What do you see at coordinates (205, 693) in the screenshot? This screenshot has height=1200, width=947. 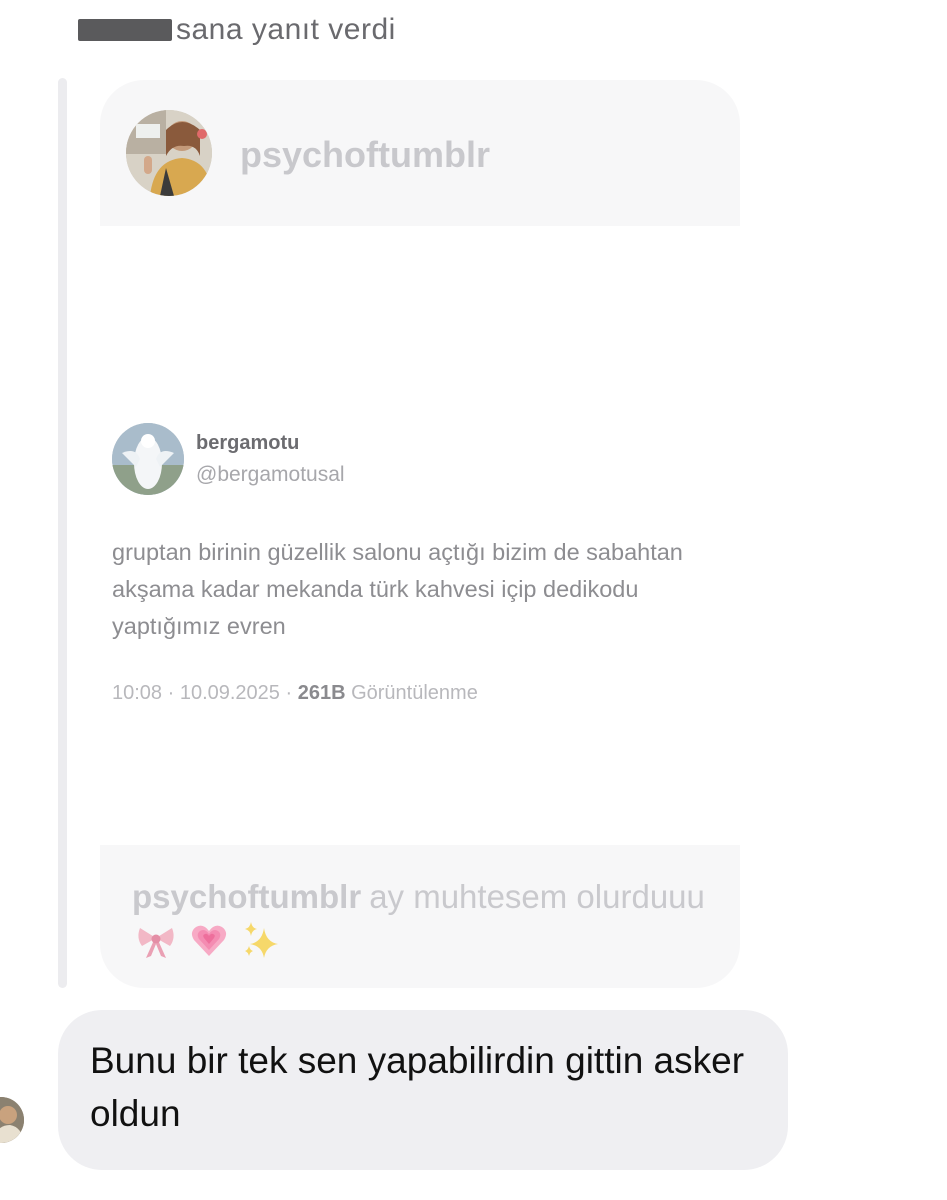 I see `tweet-timestamp: 10:08 · 10.09.2025 ·` at bounding box center [205, 693].